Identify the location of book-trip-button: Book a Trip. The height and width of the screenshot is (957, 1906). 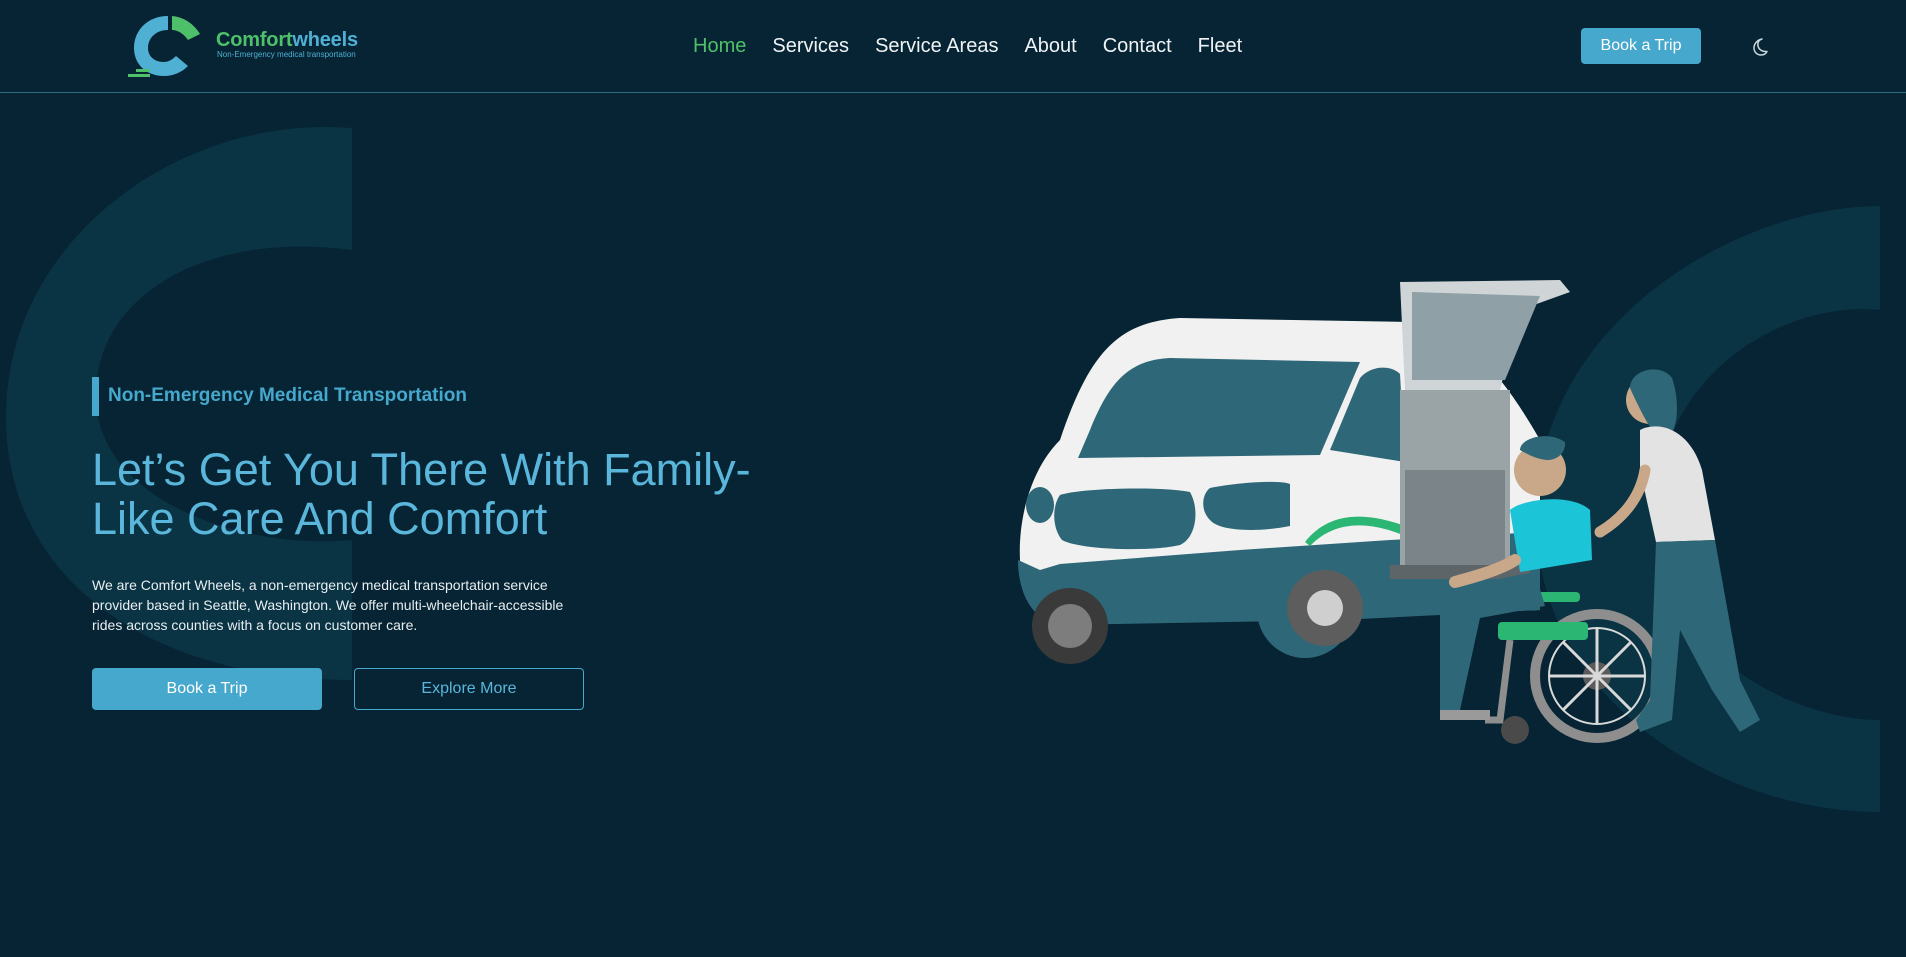
(207, 689).